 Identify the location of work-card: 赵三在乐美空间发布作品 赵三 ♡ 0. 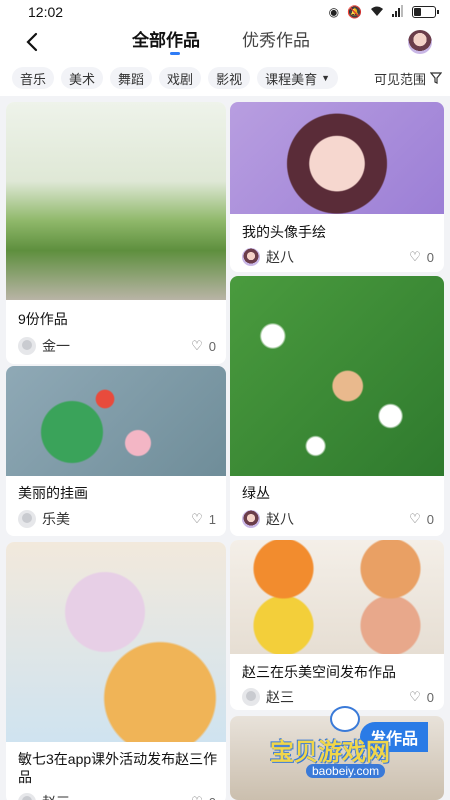
(337, 625).